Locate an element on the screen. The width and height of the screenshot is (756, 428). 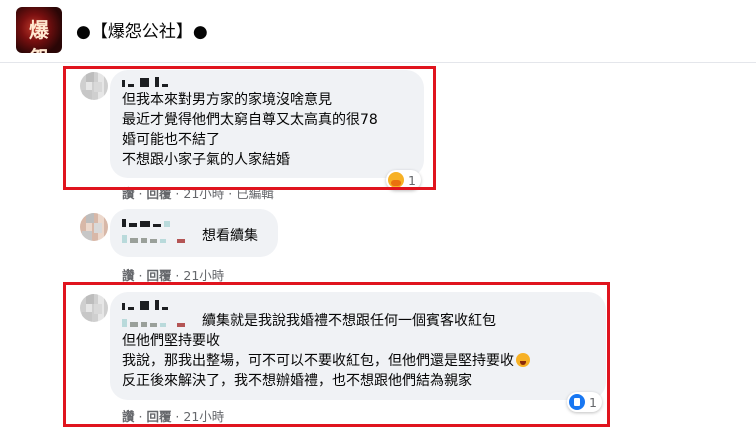
comment-timestamp: 21小時 is located at coordinates (203, 275).